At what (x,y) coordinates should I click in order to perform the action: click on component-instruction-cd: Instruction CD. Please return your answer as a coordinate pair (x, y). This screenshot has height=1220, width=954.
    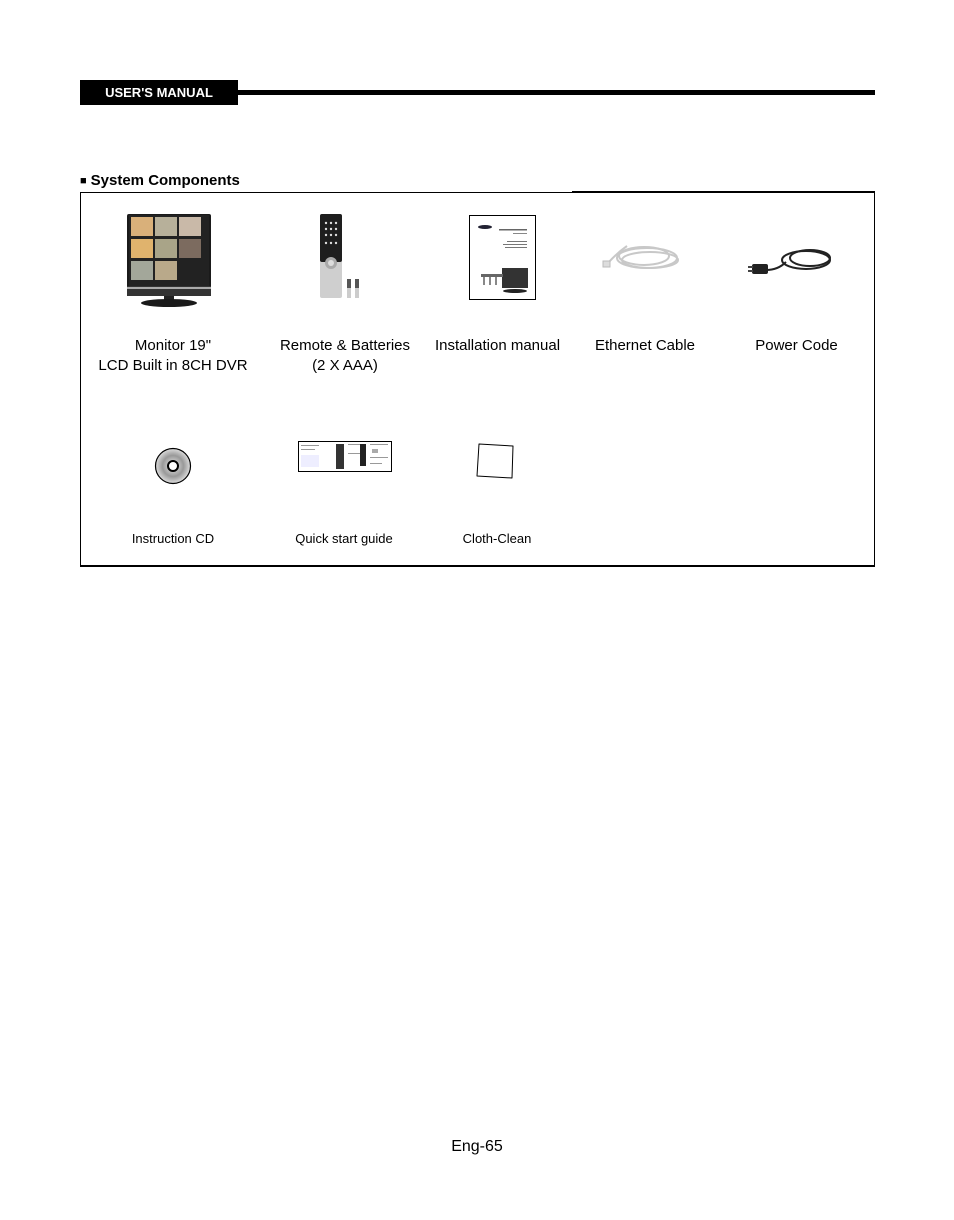
    Looking at the image, I should click on (173, 539).